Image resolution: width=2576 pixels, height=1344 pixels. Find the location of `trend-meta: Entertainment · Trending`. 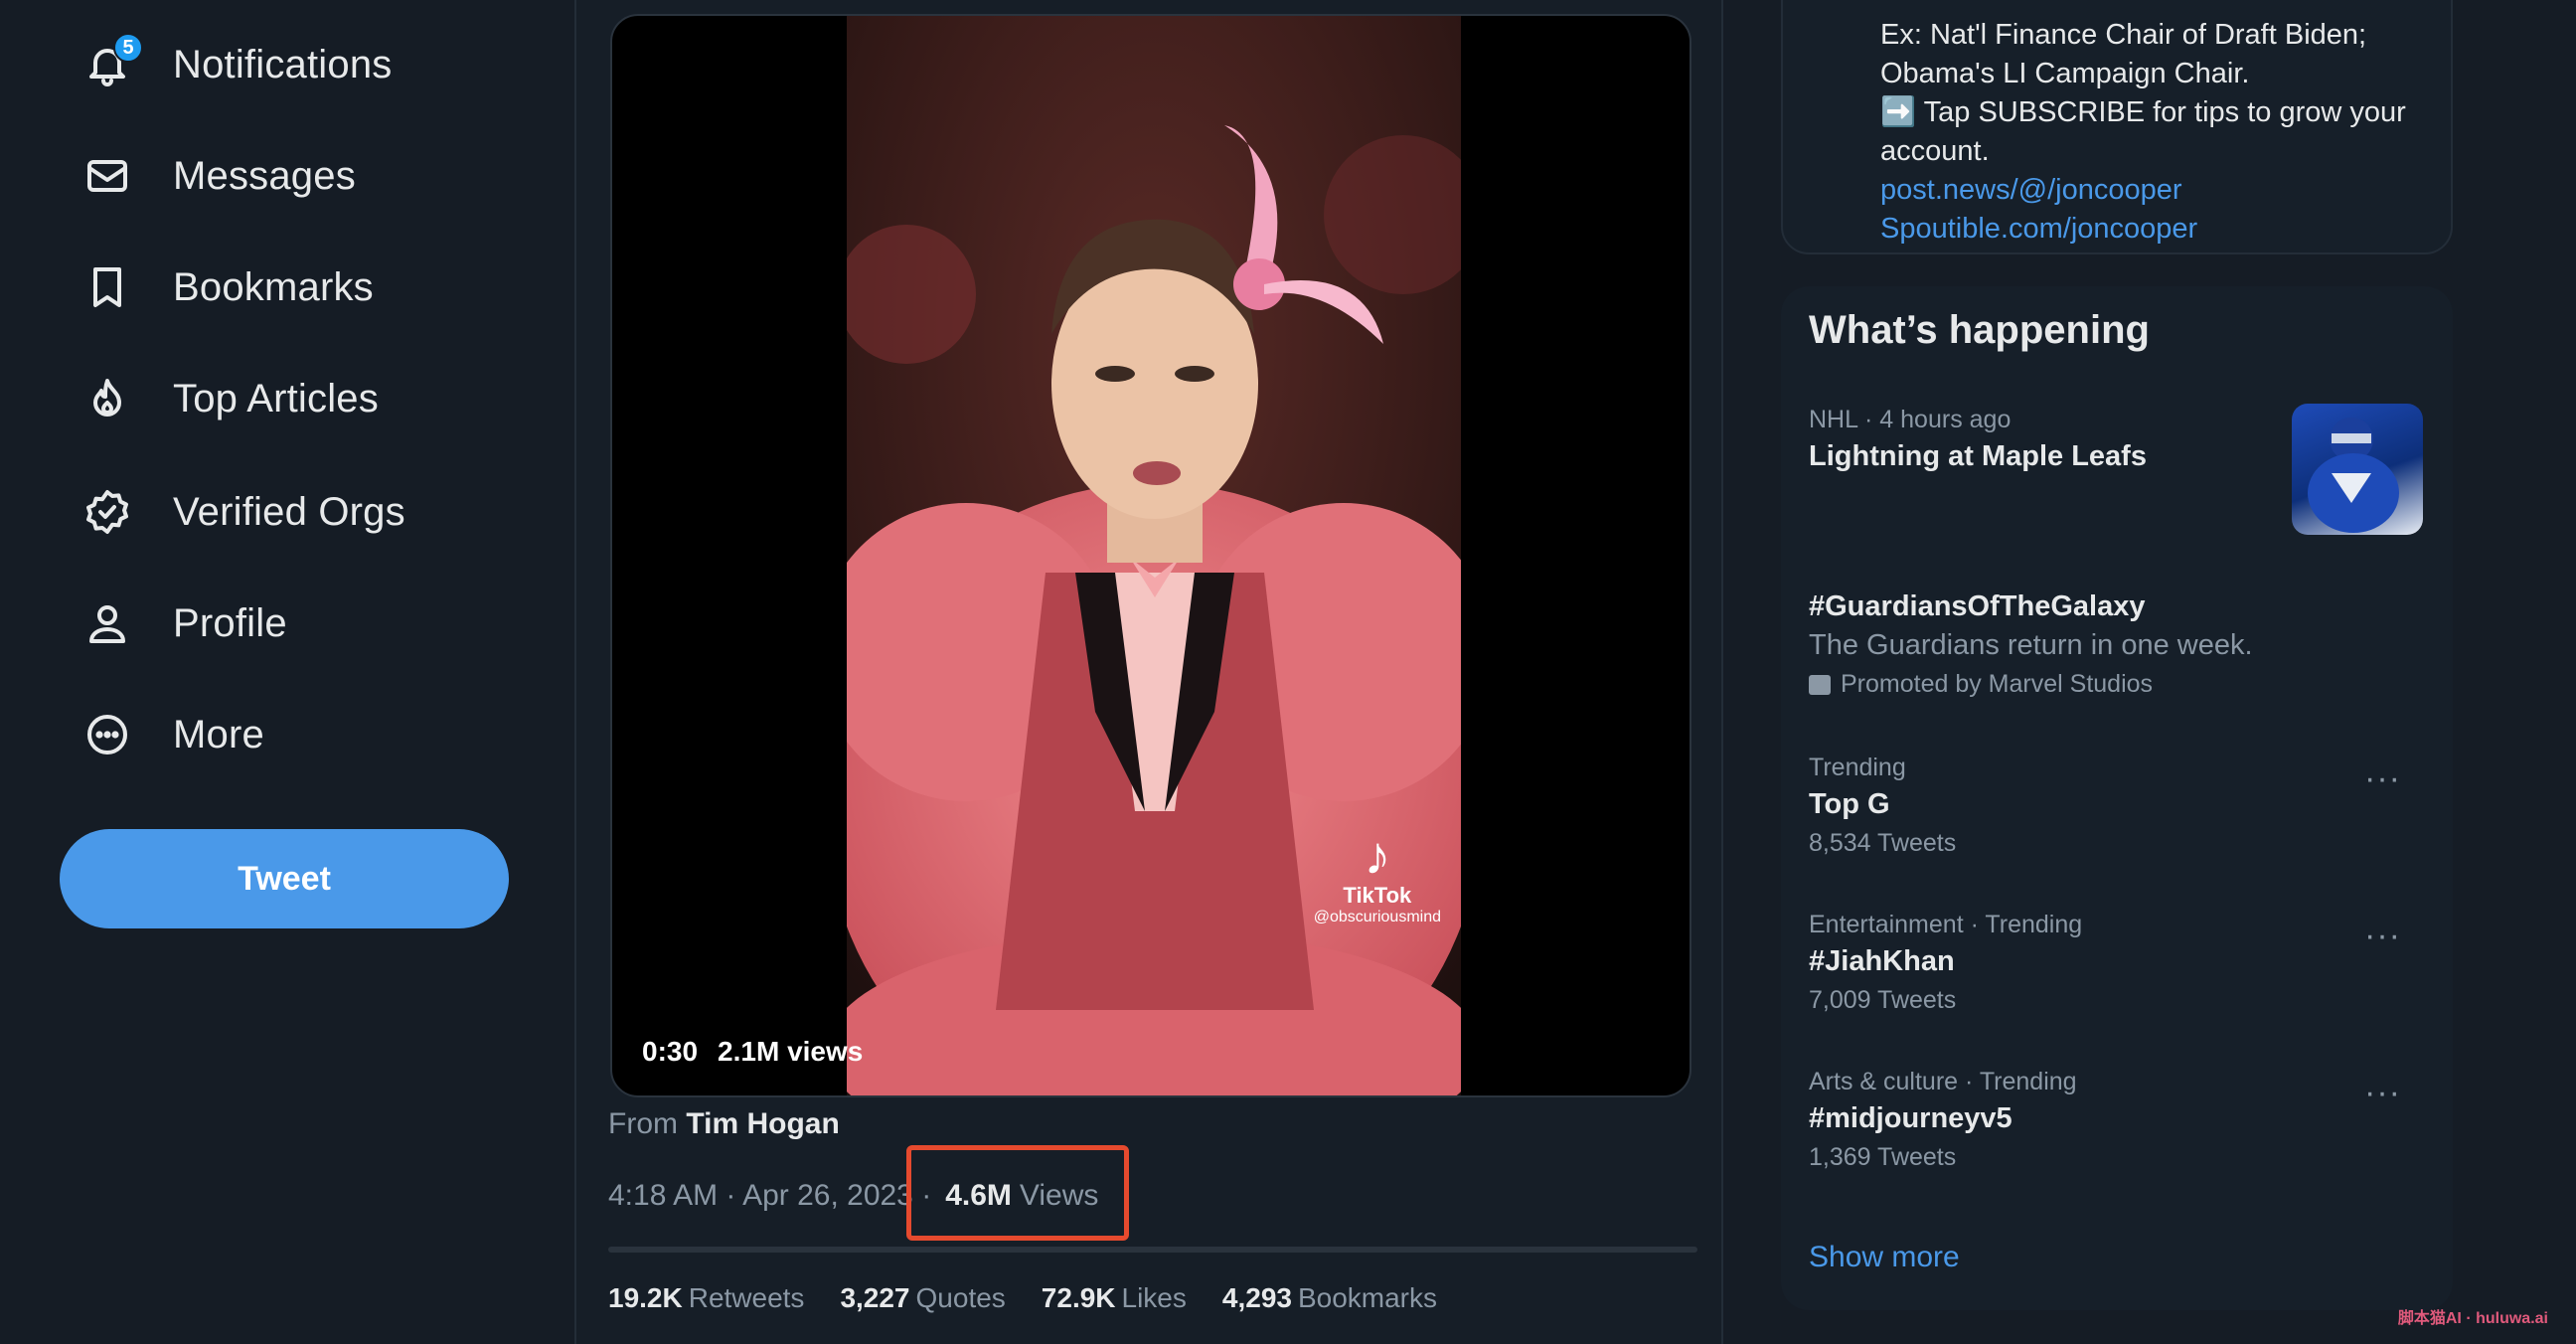

trend-meta: Entertainment · Trending is located at coordinates (1946, 924).